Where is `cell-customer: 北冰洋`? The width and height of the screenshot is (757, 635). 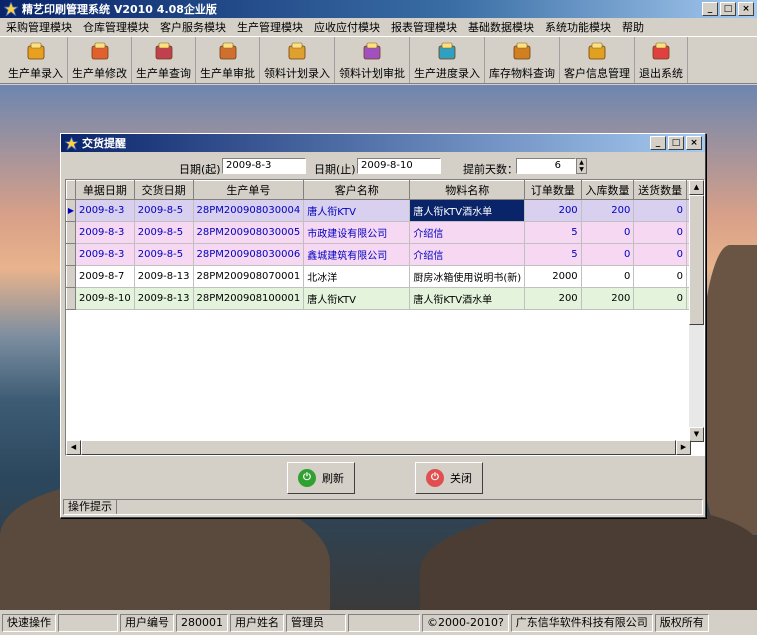
cell-customer: 北冰洋 is located at coordinates (357, 276).